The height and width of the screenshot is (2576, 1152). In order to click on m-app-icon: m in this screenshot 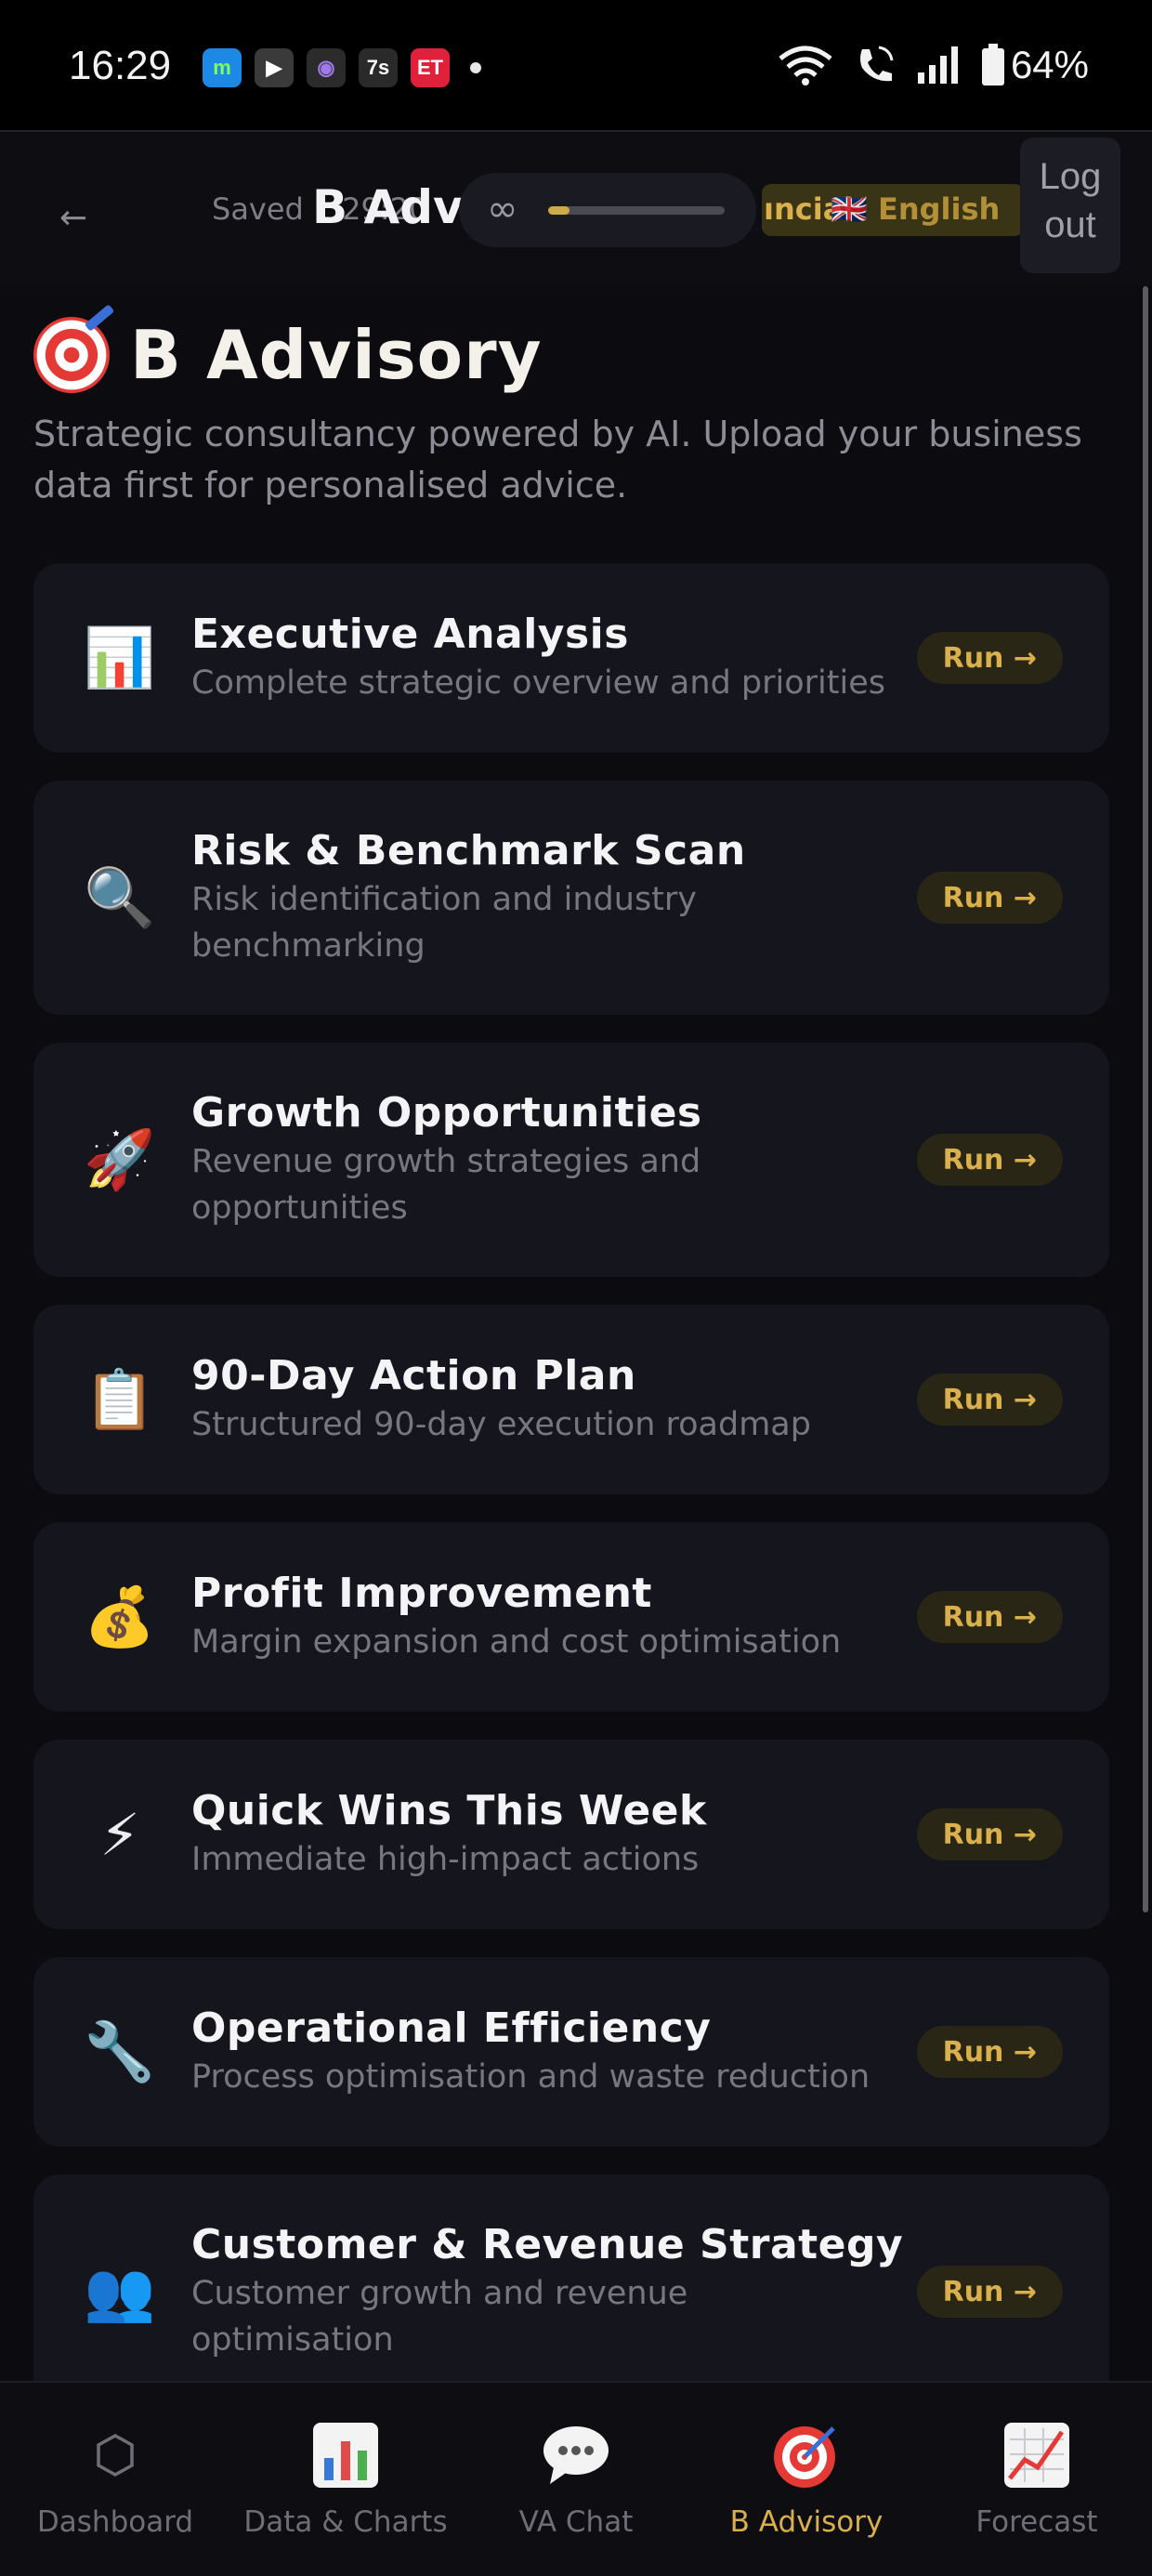, I will do `click(222, 67)`.